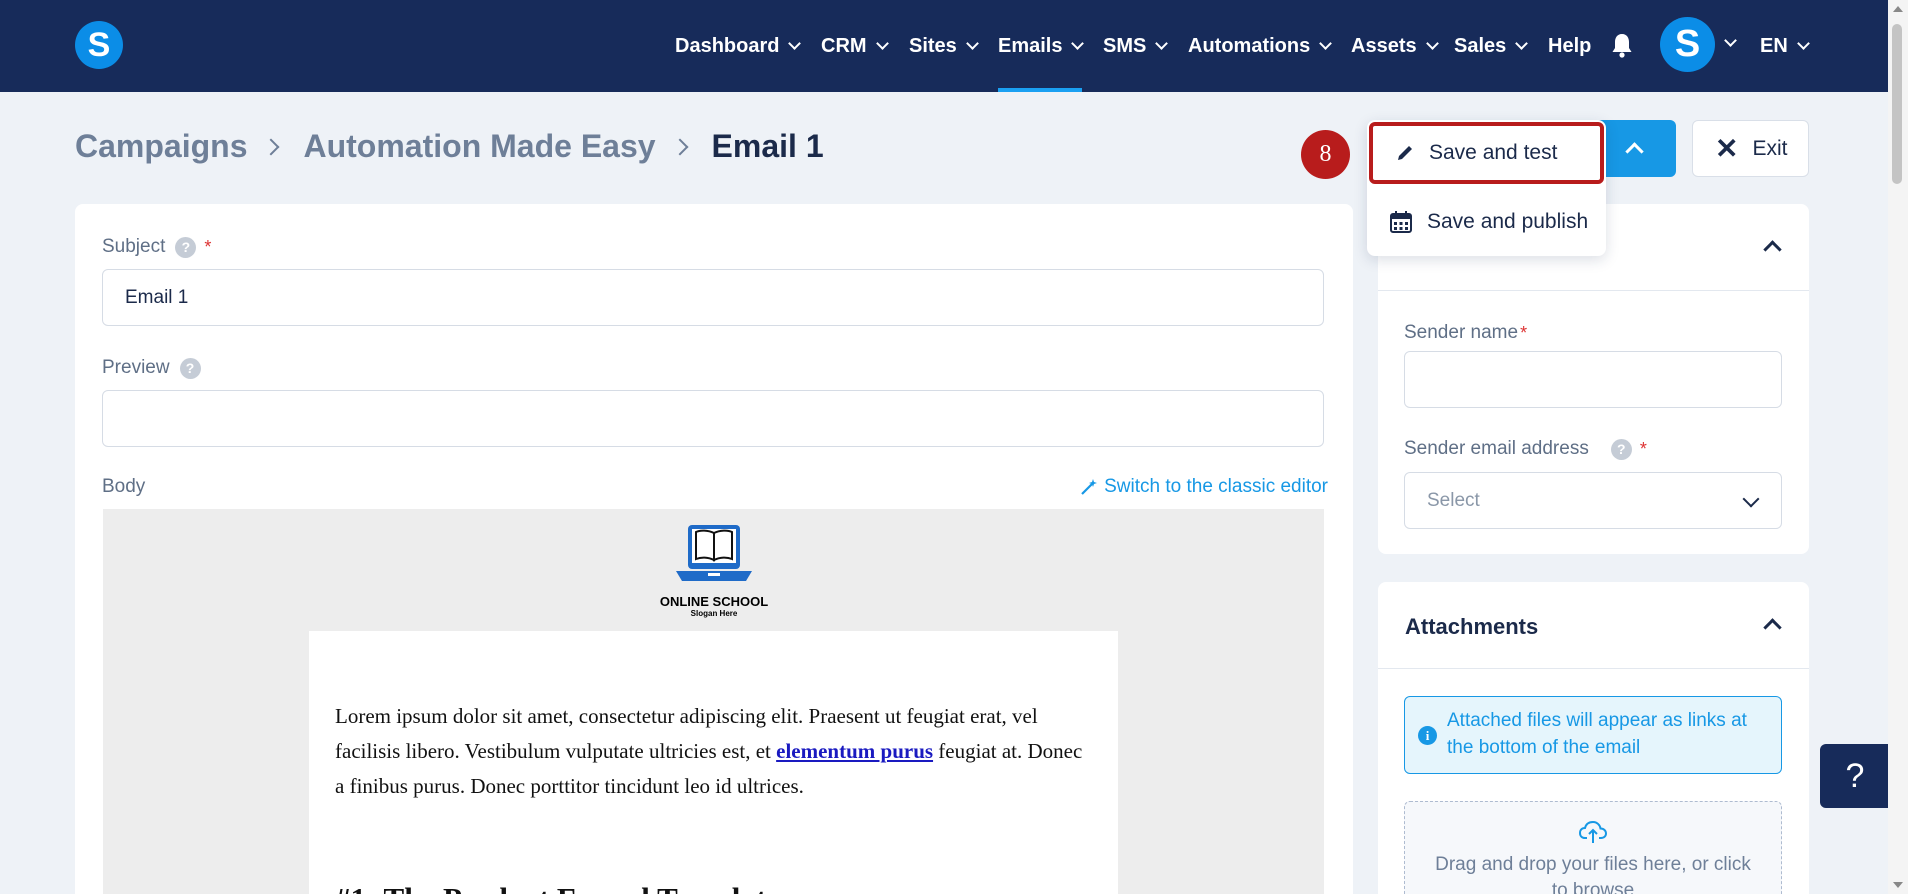 The image size is (1908, 894). I want to click on nav-help: Help, so click(1569, 46).